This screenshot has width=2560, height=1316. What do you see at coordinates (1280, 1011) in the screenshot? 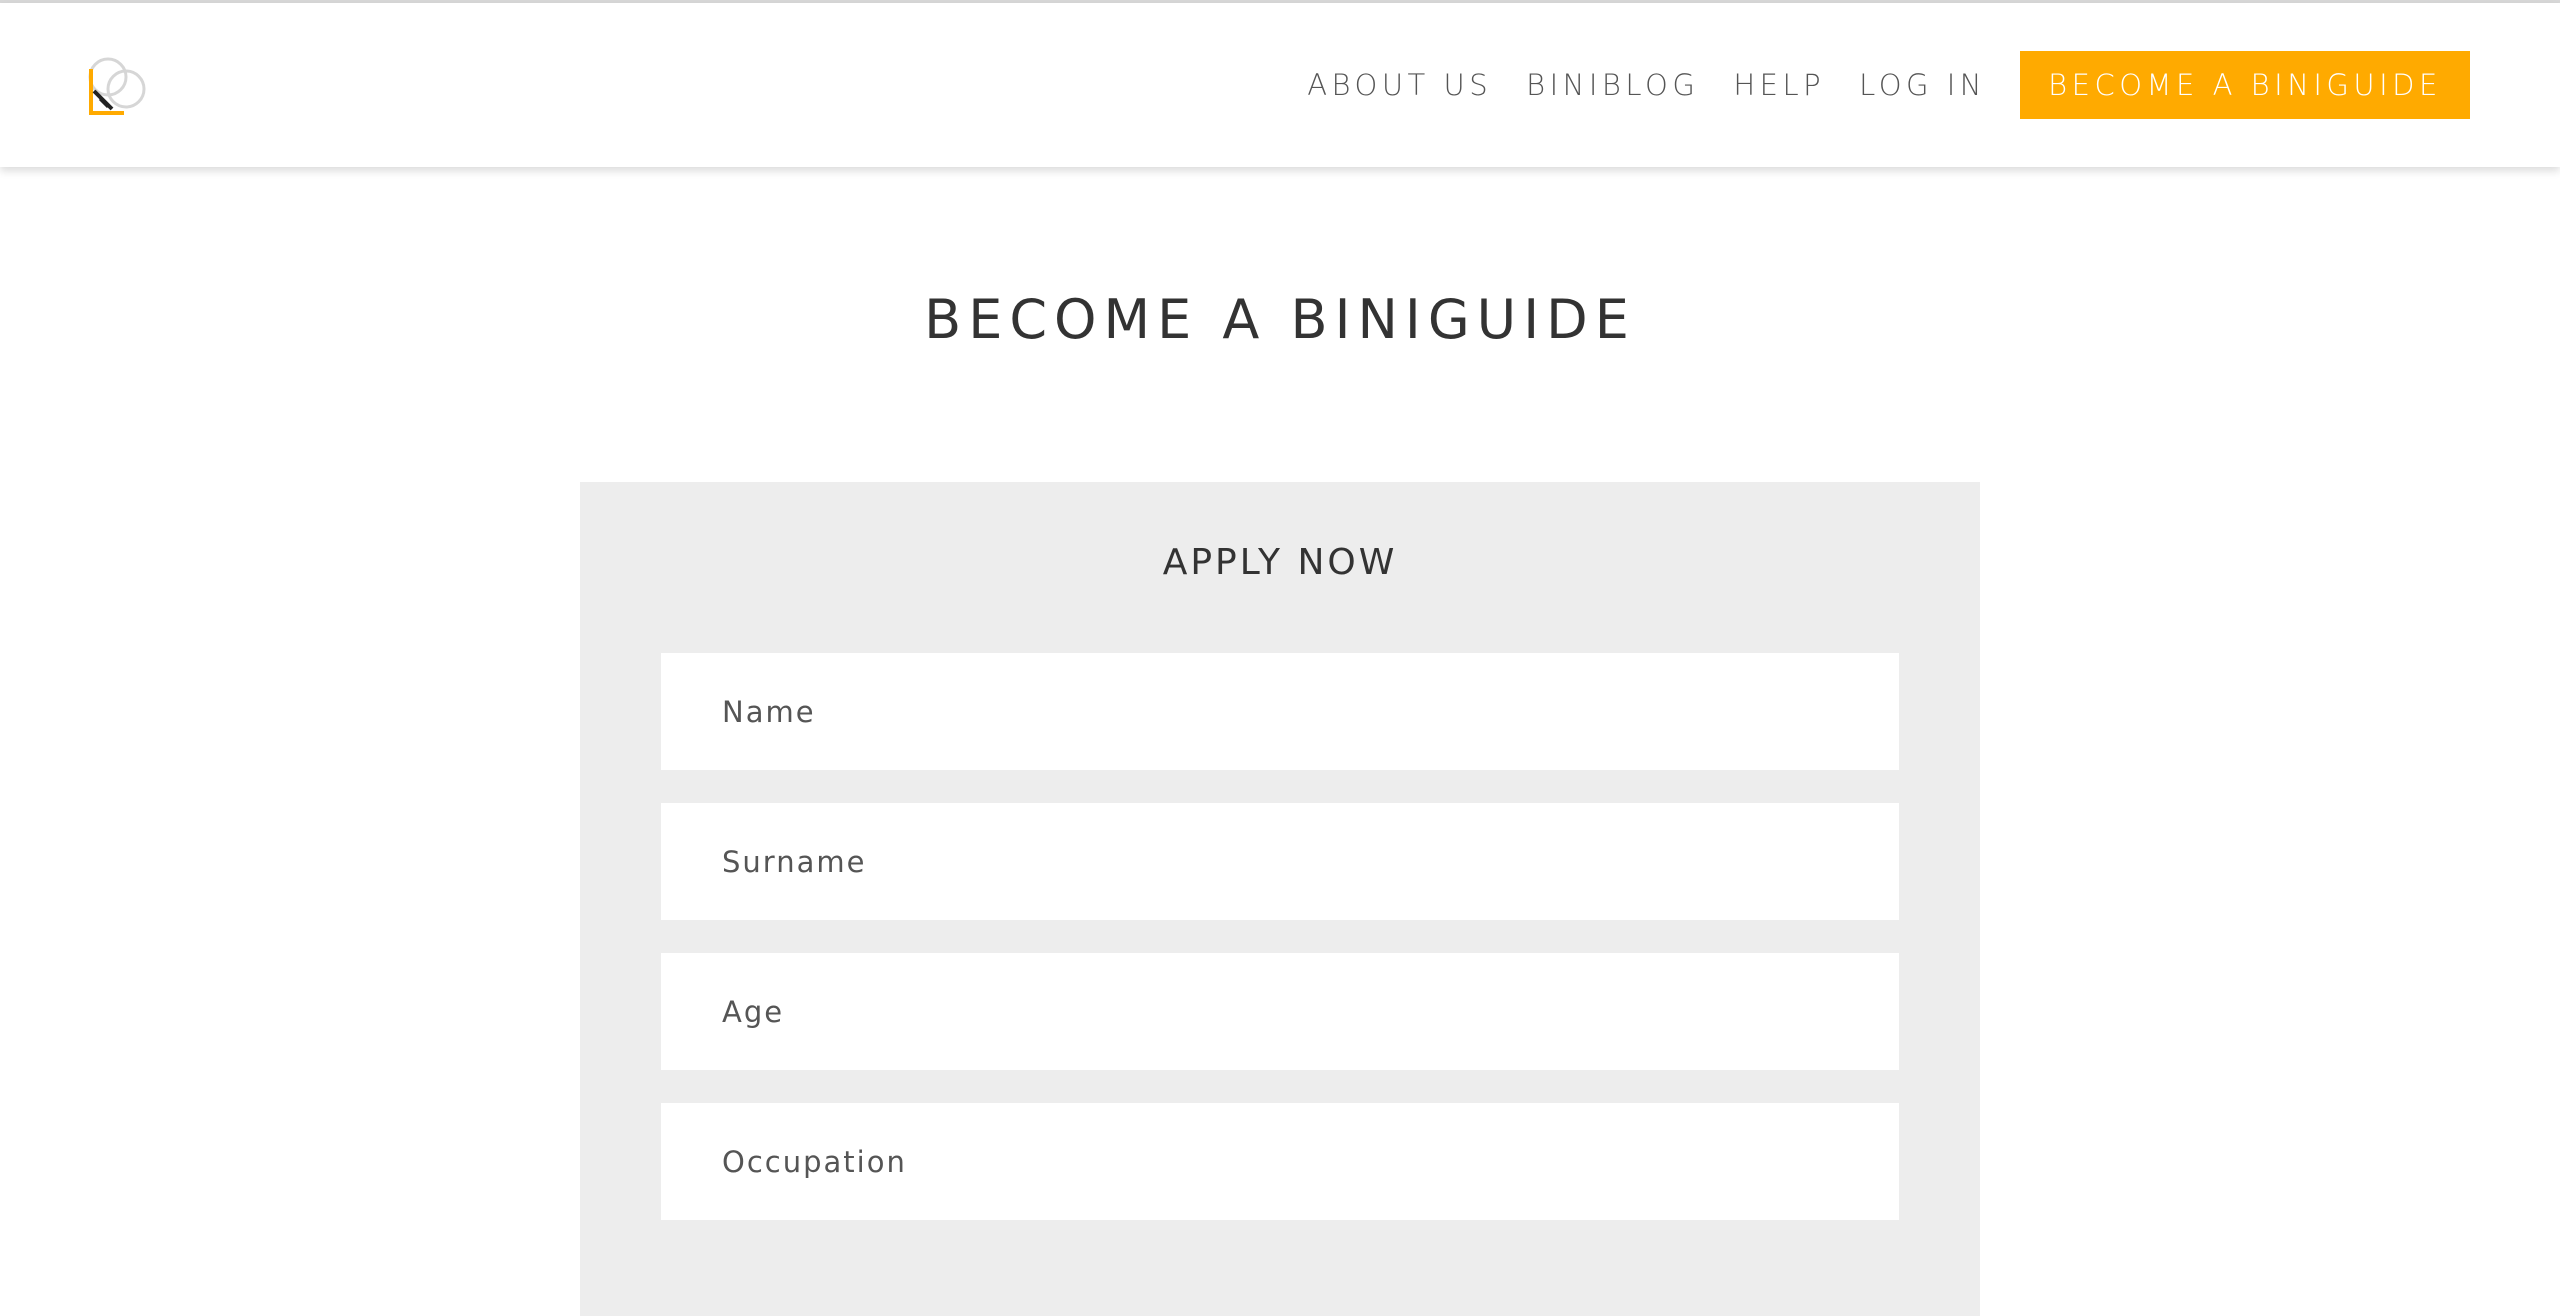
I see `age-input` at bounding box center [1280, 1011].